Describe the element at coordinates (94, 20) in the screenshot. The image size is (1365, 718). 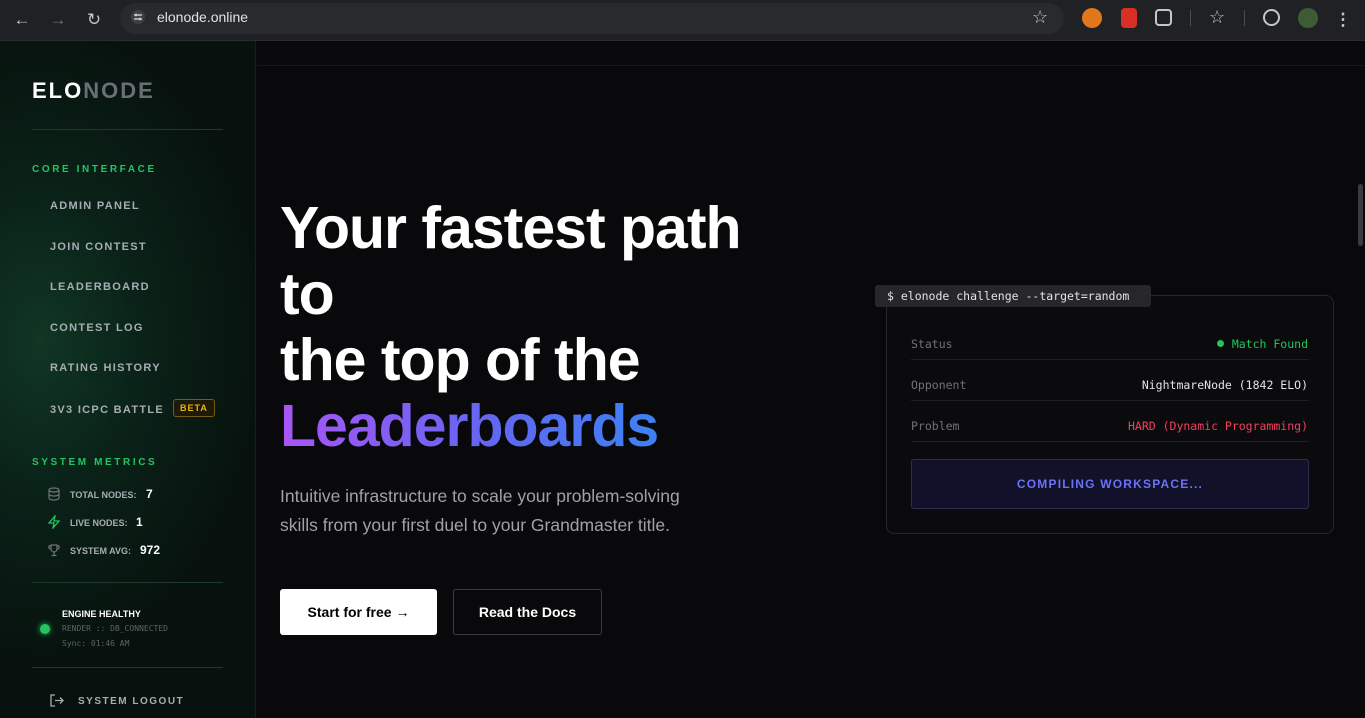
I see `reload-icon: ↻` at that location.